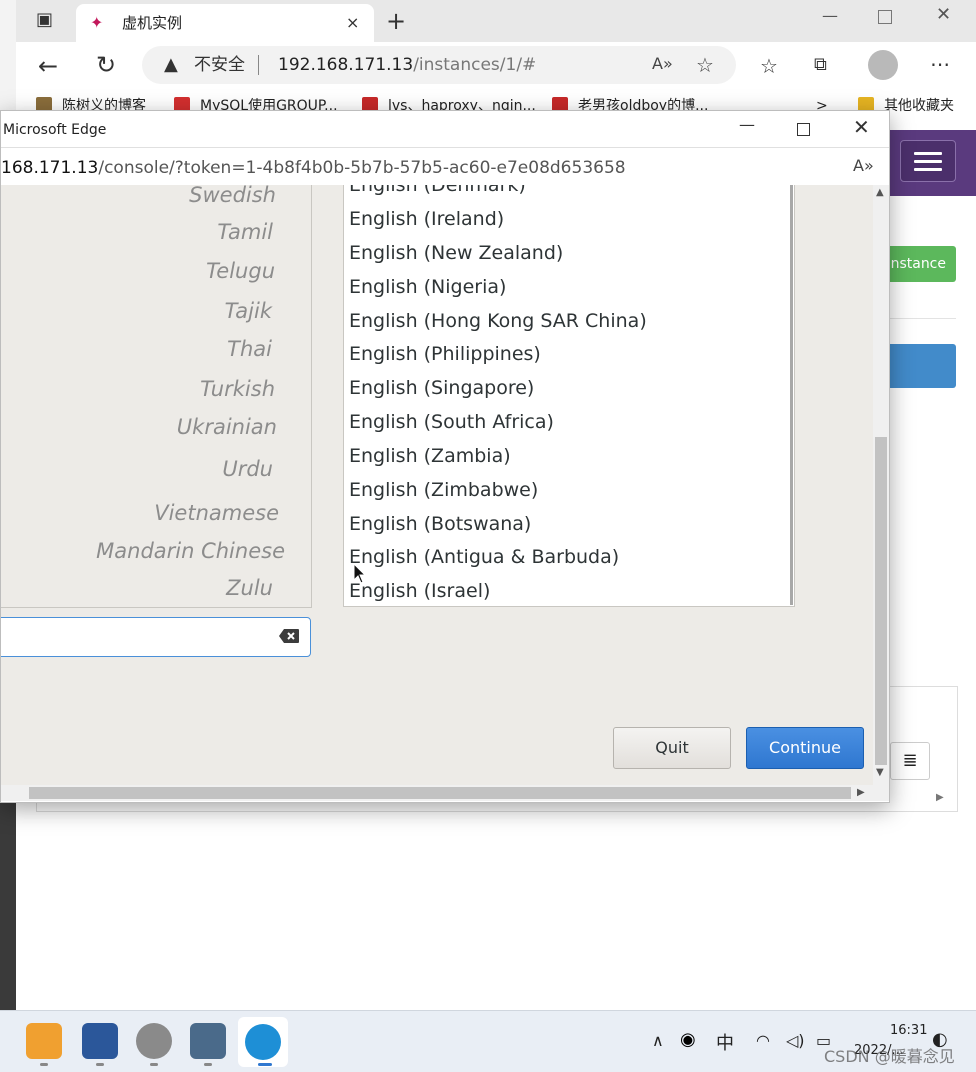  I want to click on locale-item: English (Antigua & Barbuda), so click(484, 557).